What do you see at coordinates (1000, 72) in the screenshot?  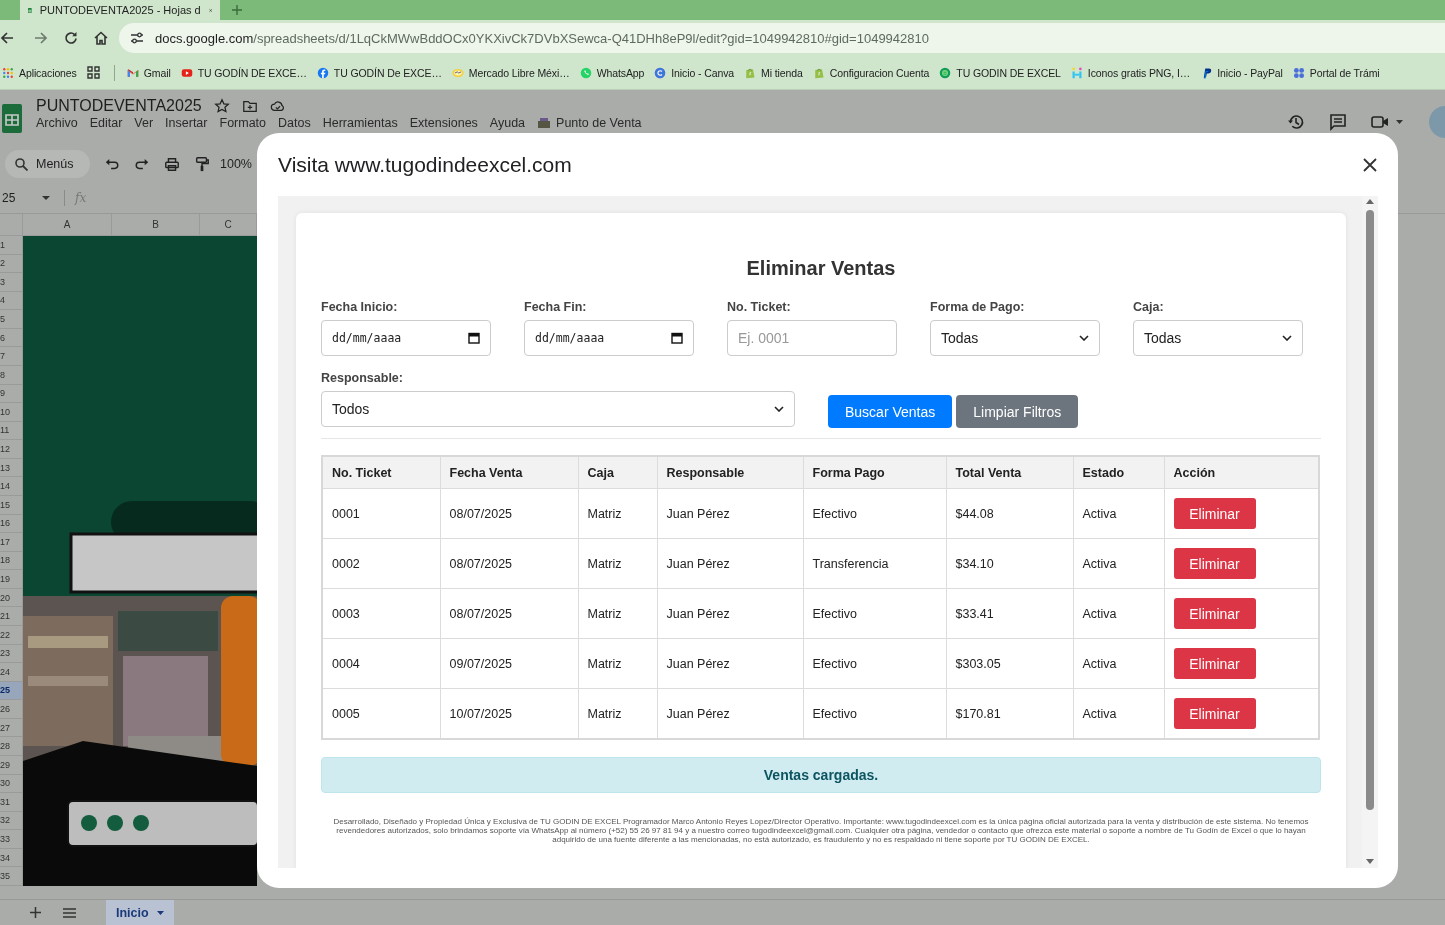 I see `bookmark: TU GODIN DE EXCEL` at bounding box center [1000, 72].